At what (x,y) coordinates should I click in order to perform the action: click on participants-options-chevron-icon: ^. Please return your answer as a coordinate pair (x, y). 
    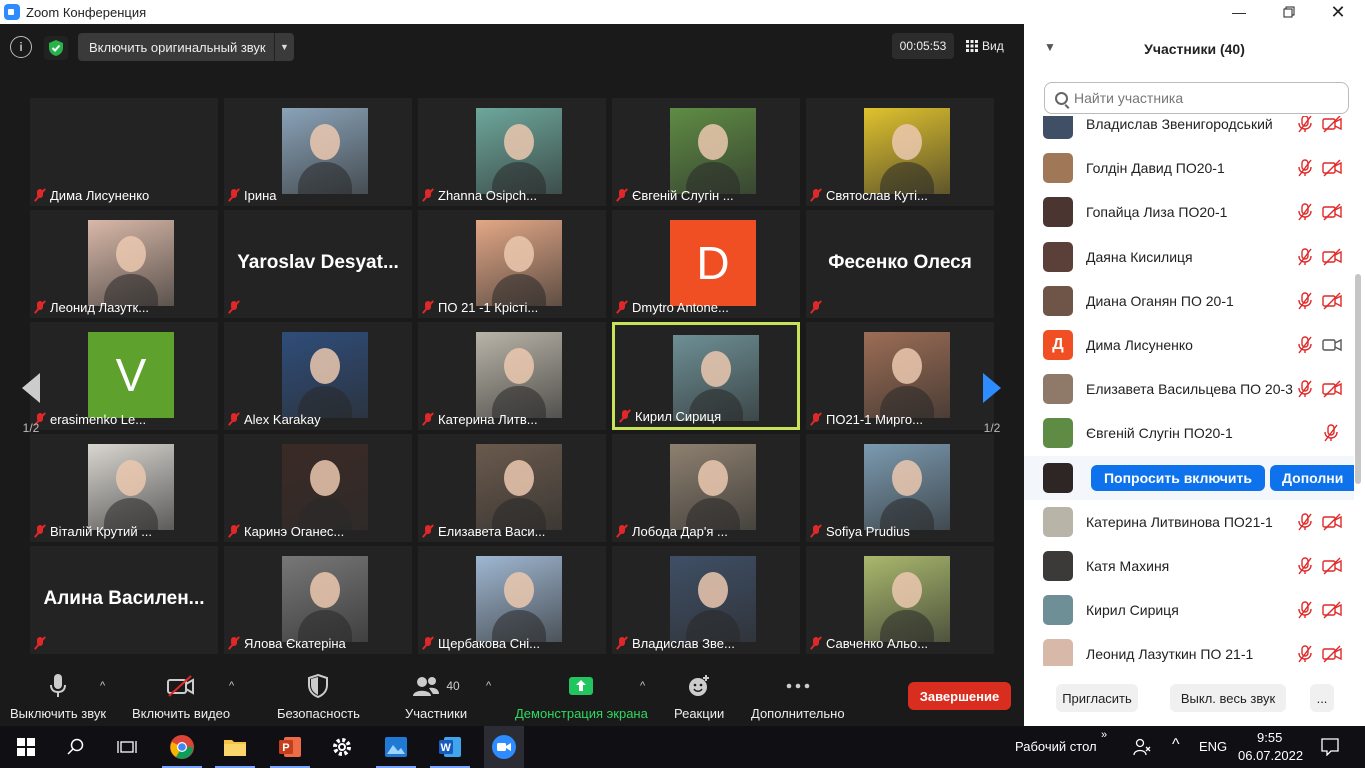
    Looking at the image, I should click on (488, 686).